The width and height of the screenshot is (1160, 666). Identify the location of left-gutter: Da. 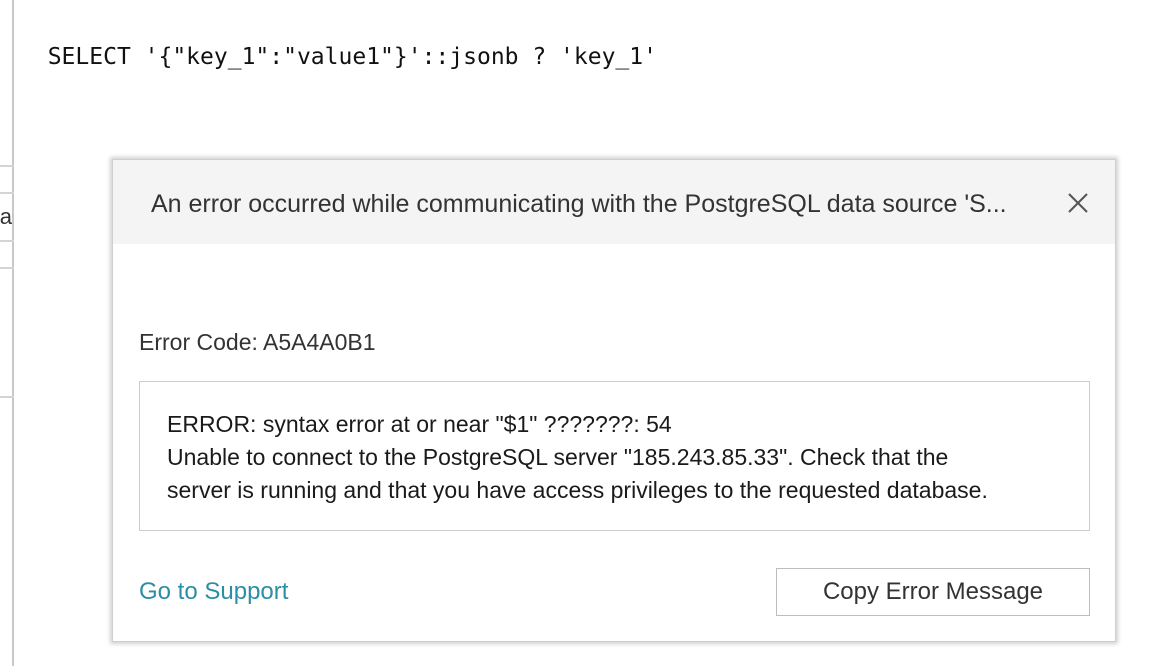
(7, 333).